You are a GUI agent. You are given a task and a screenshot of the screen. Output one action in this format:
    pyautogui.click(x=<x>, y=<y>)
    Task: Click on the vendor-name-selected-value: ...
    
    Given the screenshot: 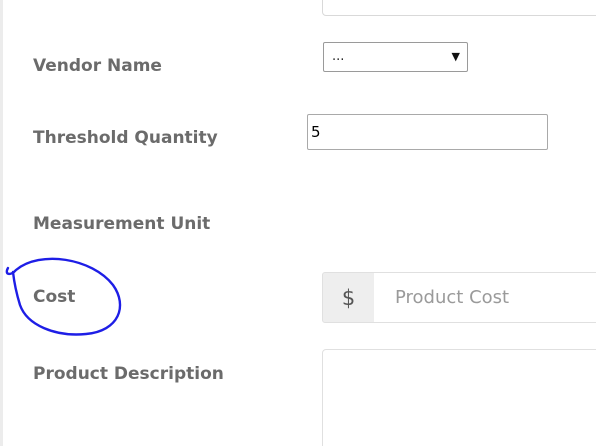 What is the action you would take?
    pyautogui.click(x=338, y=56)
    